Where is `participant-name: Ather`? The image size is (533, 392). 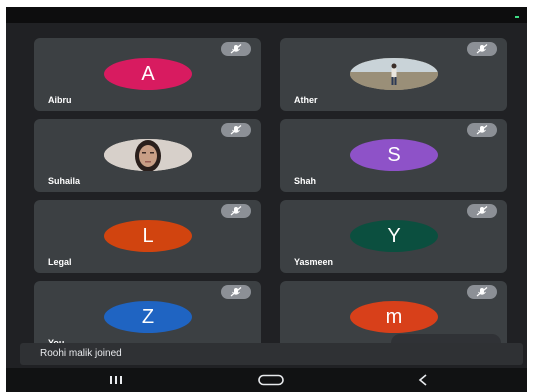 participant-name: Ather is located at coordinates (306, 100).